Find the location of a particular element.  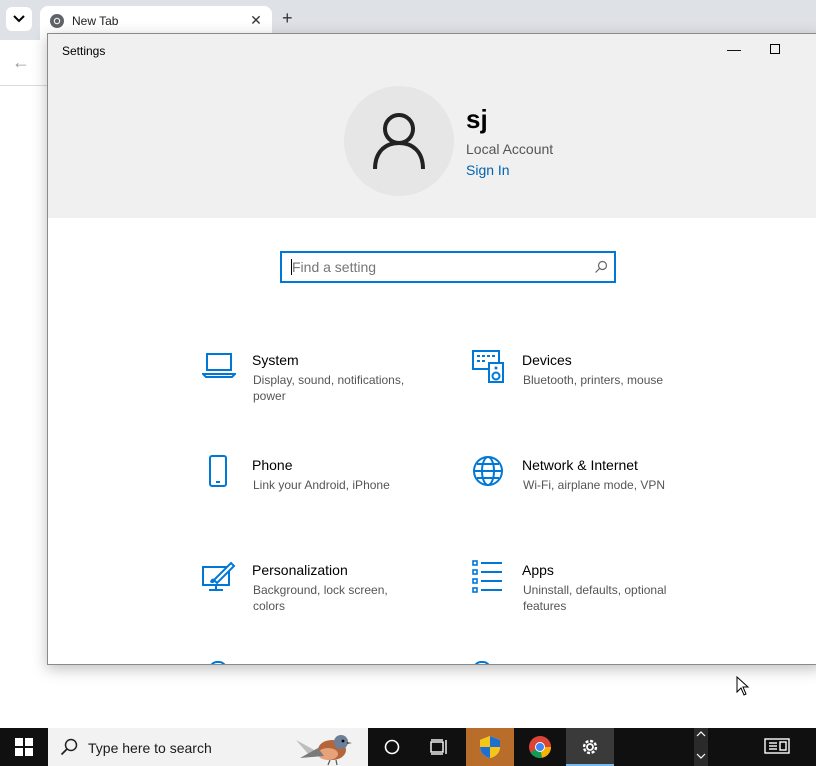

task-view-icon is located at coordinates (438, 747).